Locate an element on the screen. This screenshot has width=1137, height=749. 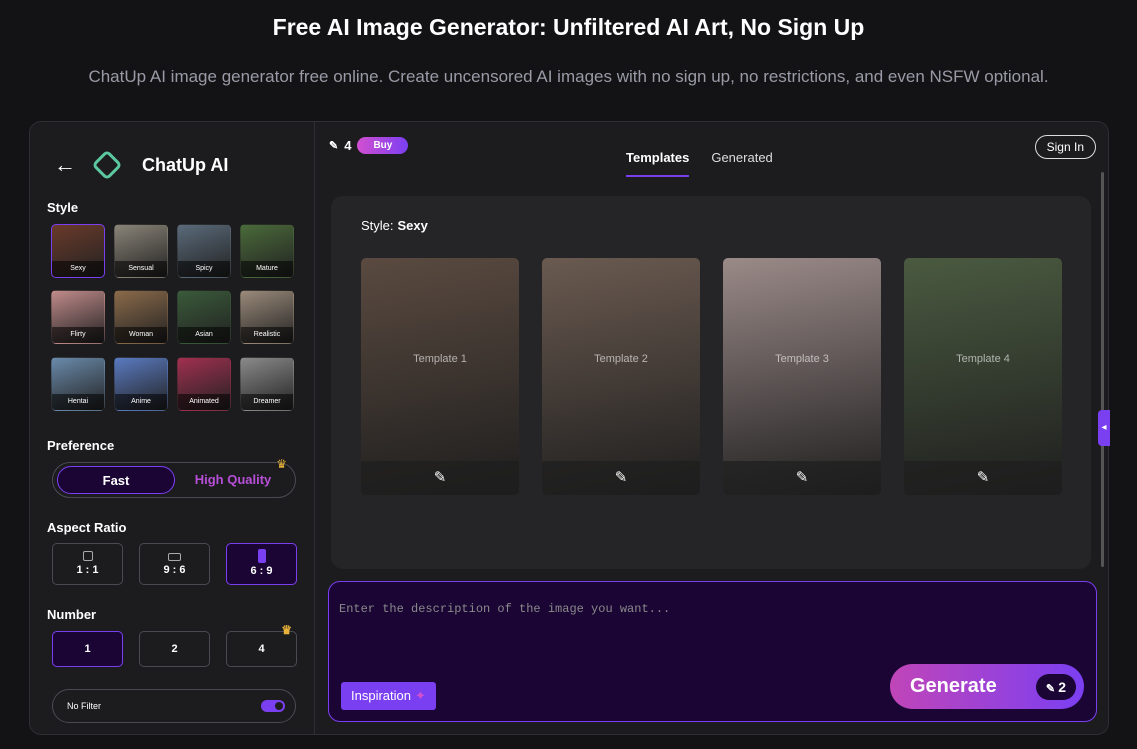
sign-in-button: Sign In is located at coordinates (1065, 147).